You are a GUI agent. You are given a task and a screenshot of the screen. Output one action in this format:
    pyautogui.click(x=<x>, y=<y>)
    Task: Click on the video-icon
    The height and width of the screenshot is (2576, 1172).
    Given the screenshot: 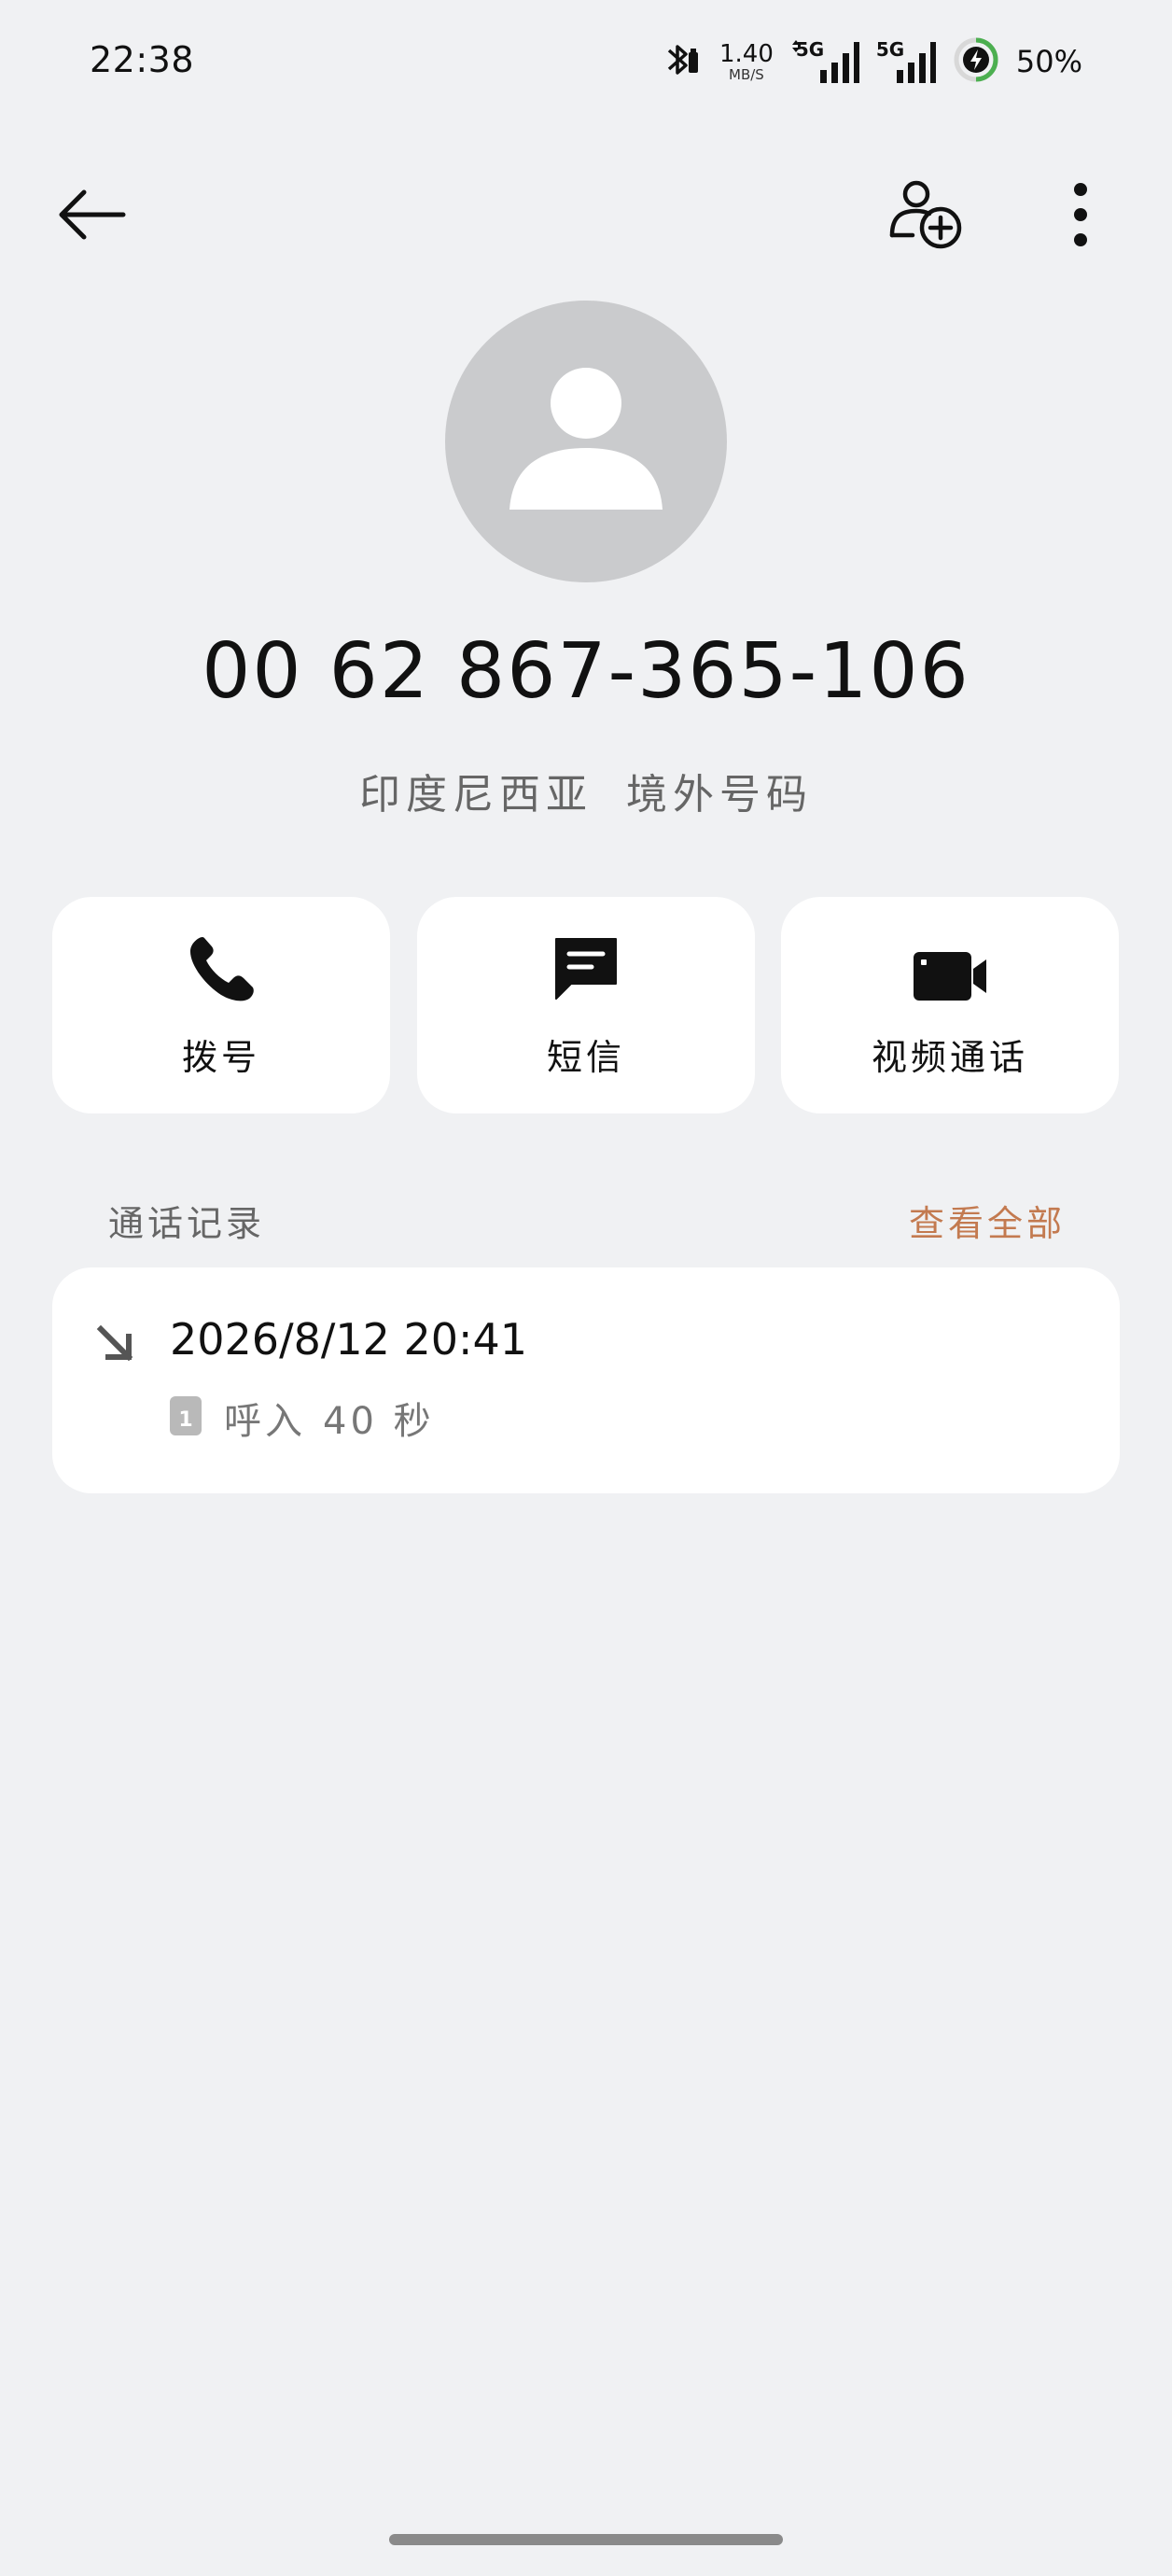 What is the action you would take?
    pyautogui.click(x=950, y=967)
    